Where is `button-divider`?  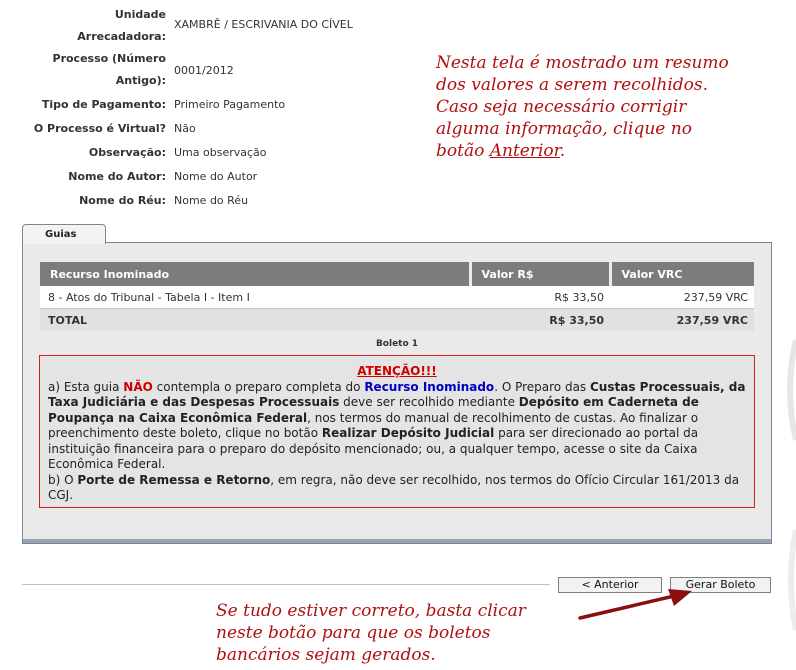
button-divider is located at coordinates (286, 584).